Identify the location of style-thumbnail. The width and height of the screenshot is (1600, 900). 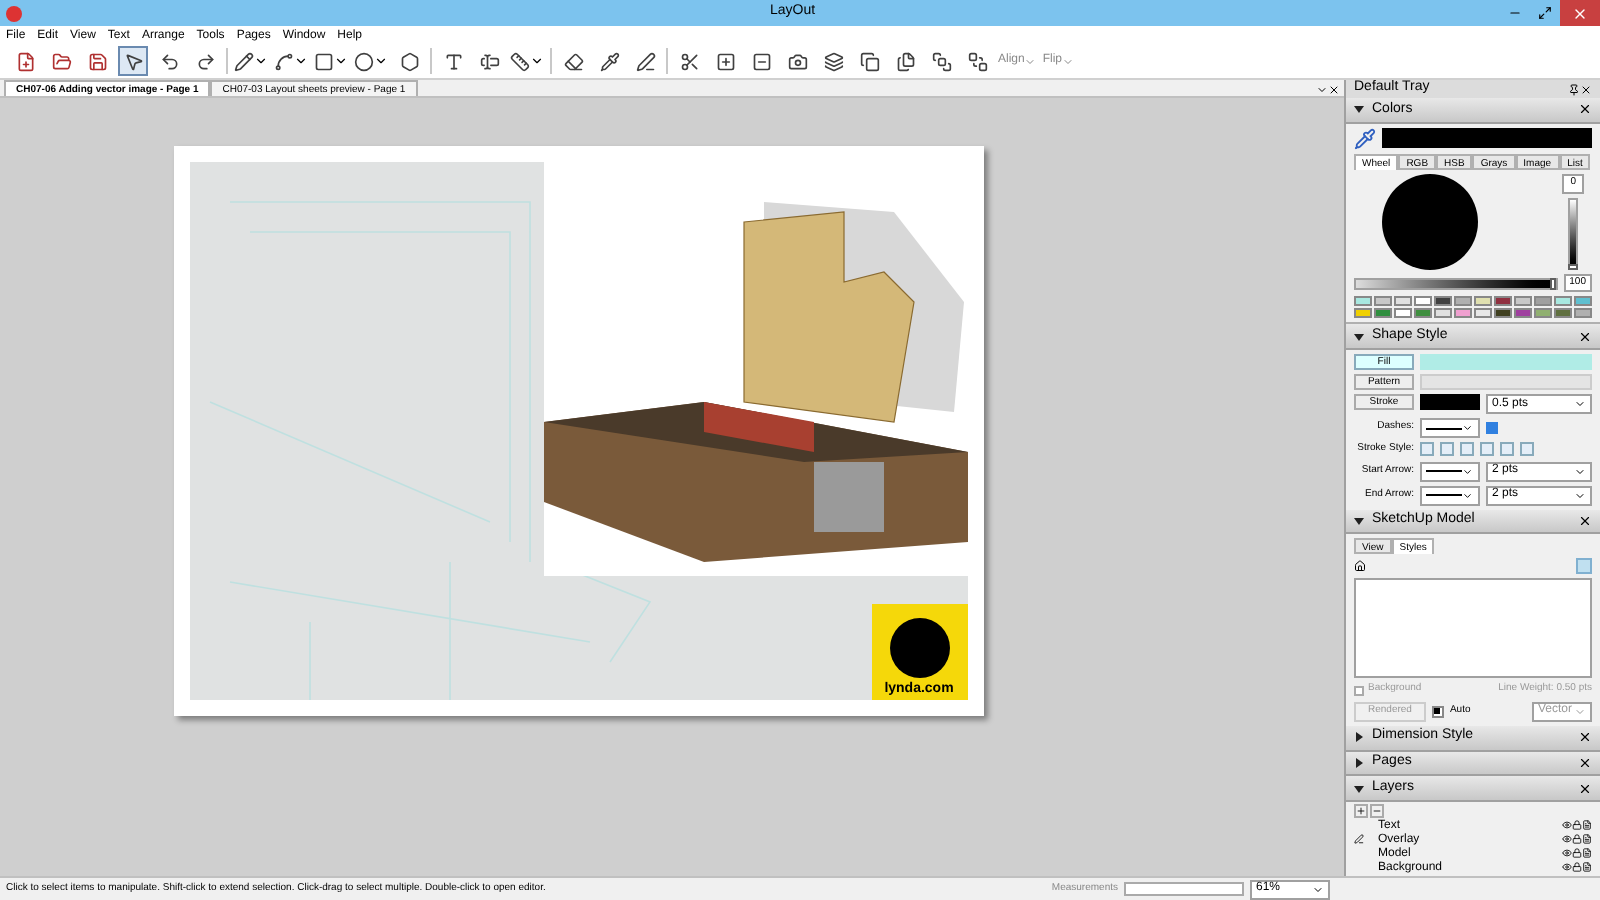
(1584, 566).